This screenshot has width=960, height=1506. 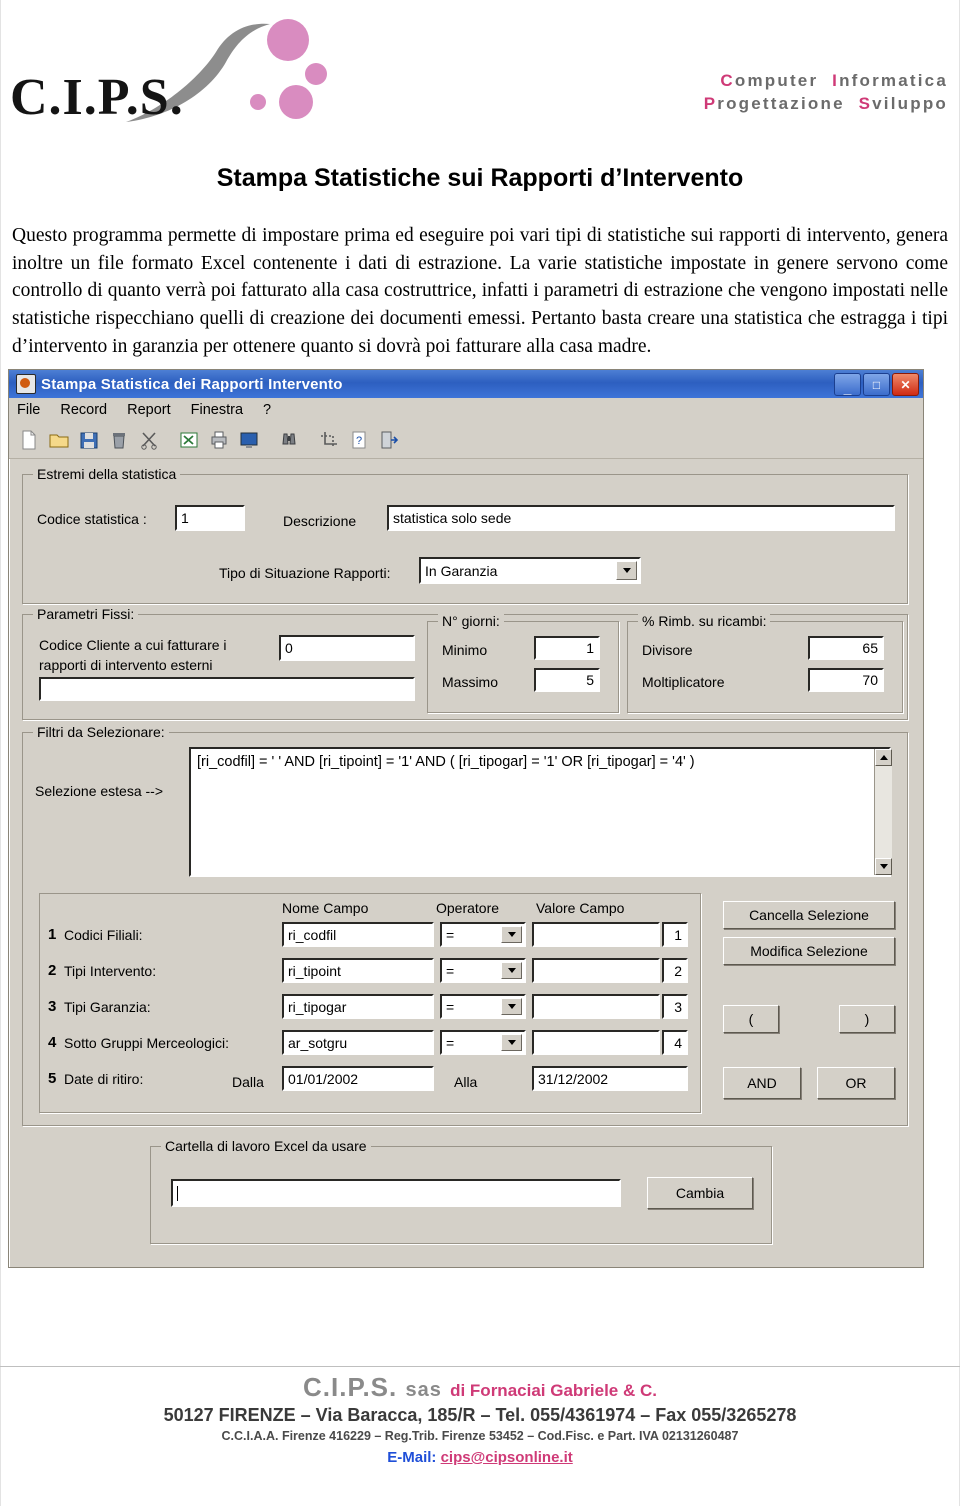 What do you see at coordinates (667, 650) in the screenshot?
I see `divisore-label: Divisore` at bounding box center [667, 650].